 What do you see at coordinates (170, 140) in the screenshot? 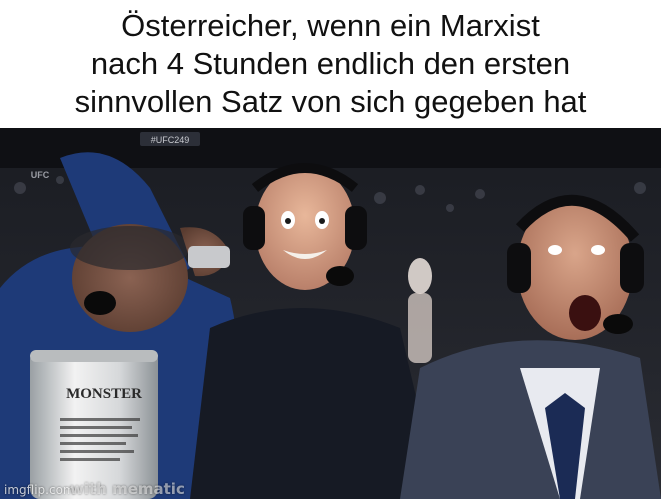
I see `event-sign-text: #UFC249` at bounding box center [170, 140].